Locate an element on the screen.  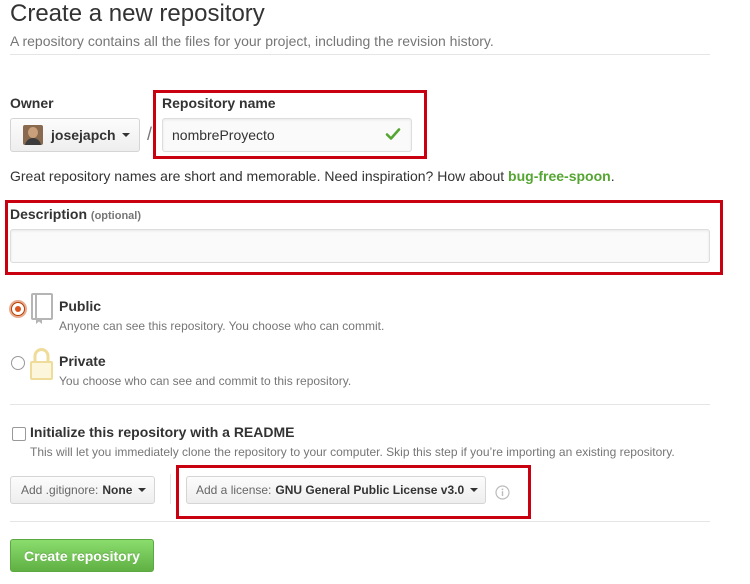
owner-select-button: josejapch is located at coordinates (75, 135).